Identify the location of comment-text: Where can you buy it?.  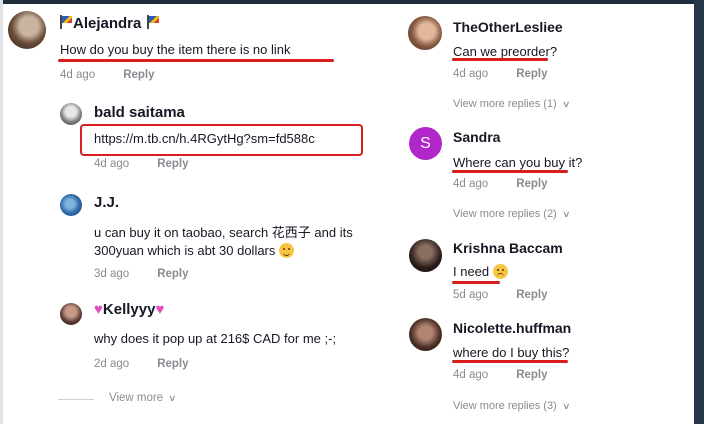
(518, 162).